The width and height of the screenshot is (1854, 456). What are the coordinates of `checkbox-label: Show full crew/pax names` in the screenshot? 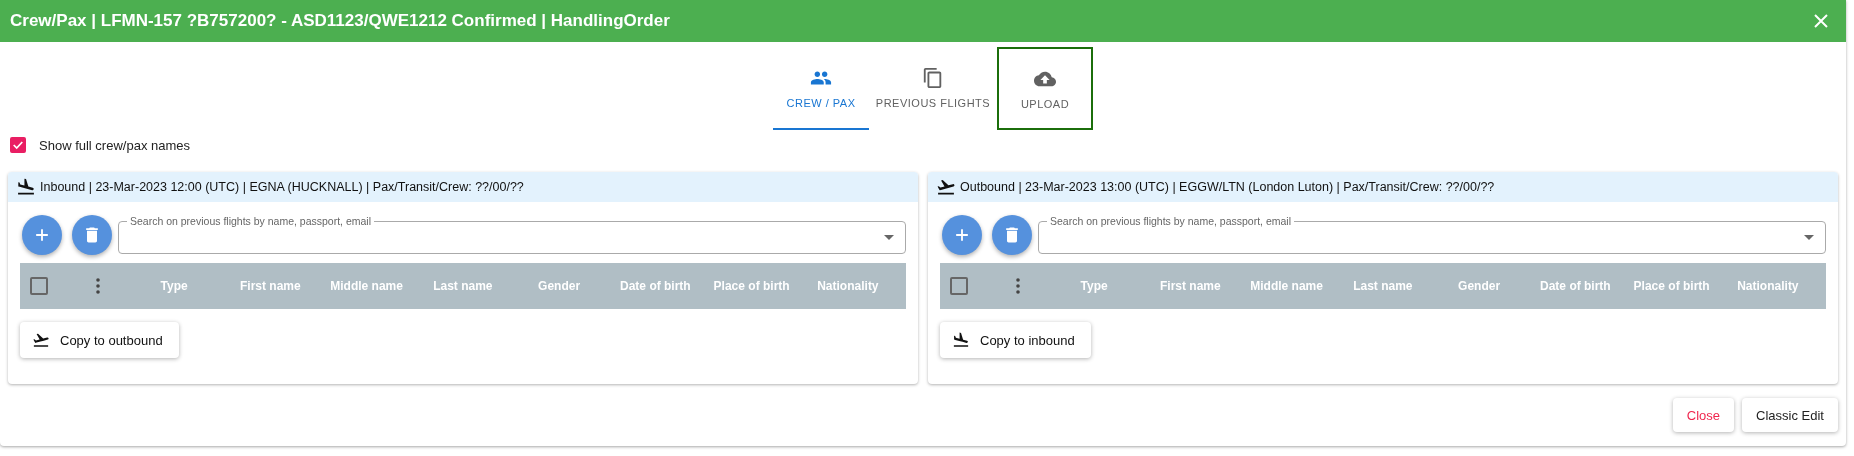 It's located at (114, 145).